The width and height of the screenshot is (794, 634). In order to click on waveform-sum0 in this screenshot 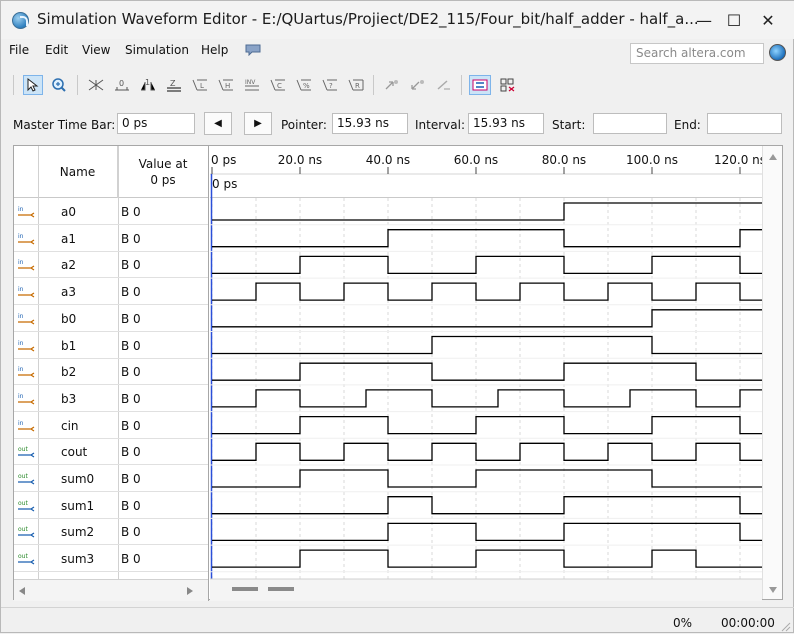, I will do `click(487, 478)`.